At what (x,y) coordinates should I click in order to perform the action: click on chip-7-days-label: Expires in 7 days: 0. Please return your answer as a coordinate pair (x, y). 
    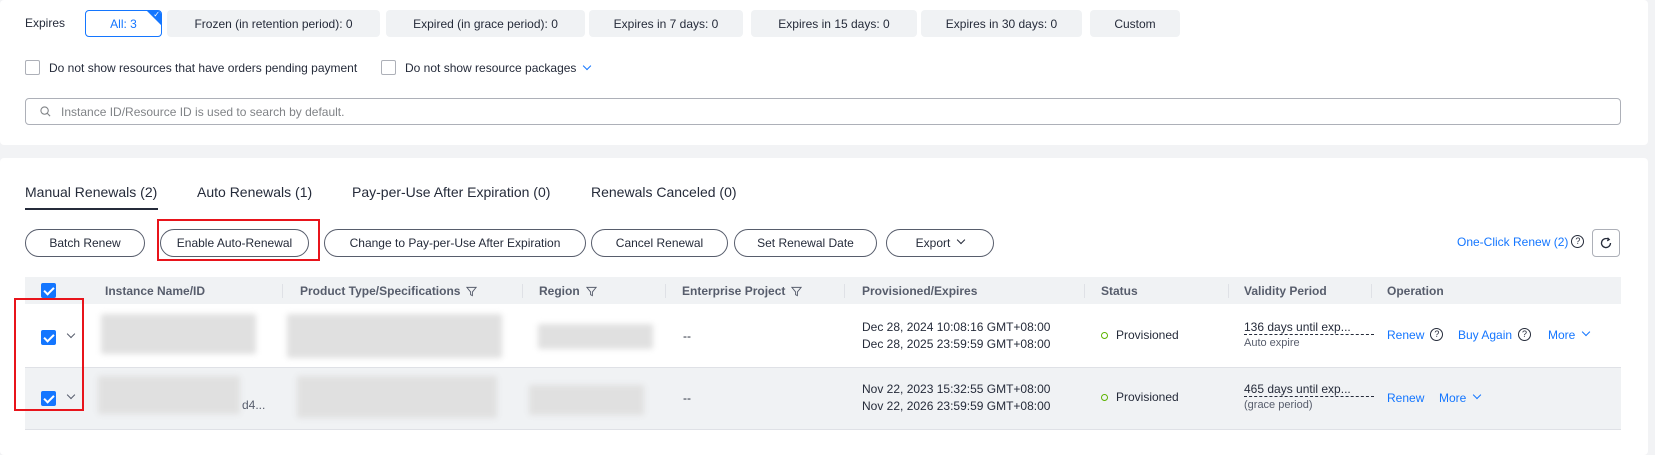
    Looking at the image, I should click on (666, 23).